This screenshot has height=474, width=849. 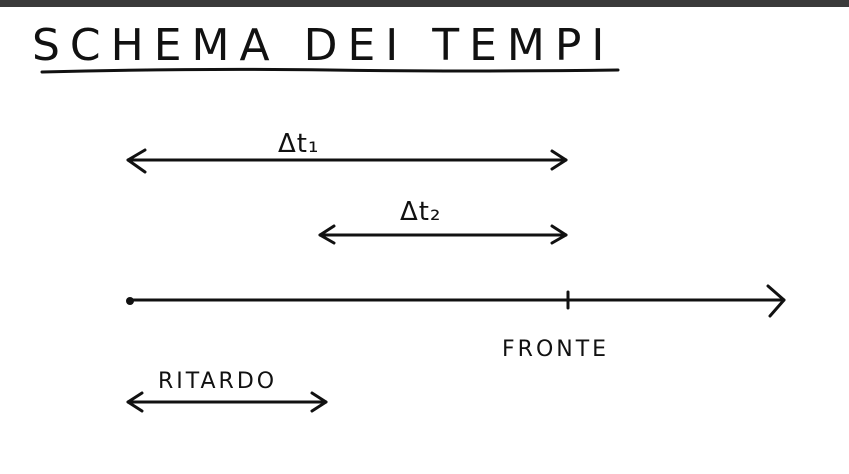 I want to click on ritardo-double-arrow, so click(x=227, y=402).